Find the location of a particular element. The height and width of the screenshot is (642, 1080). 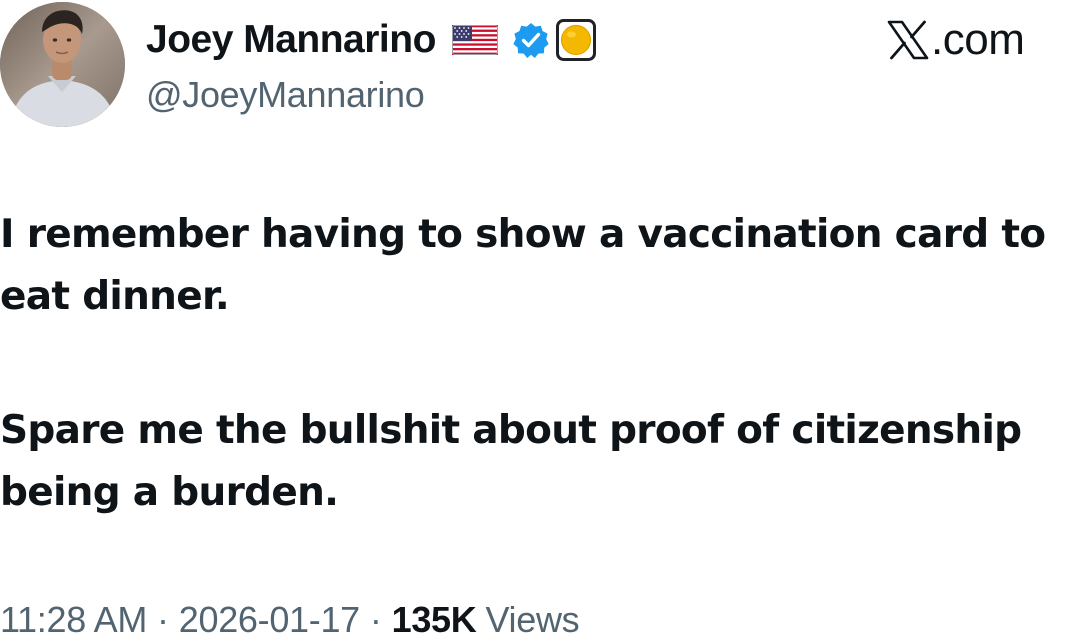

author-name-row: Joey Mannarino is located at coordinates (371, 40).